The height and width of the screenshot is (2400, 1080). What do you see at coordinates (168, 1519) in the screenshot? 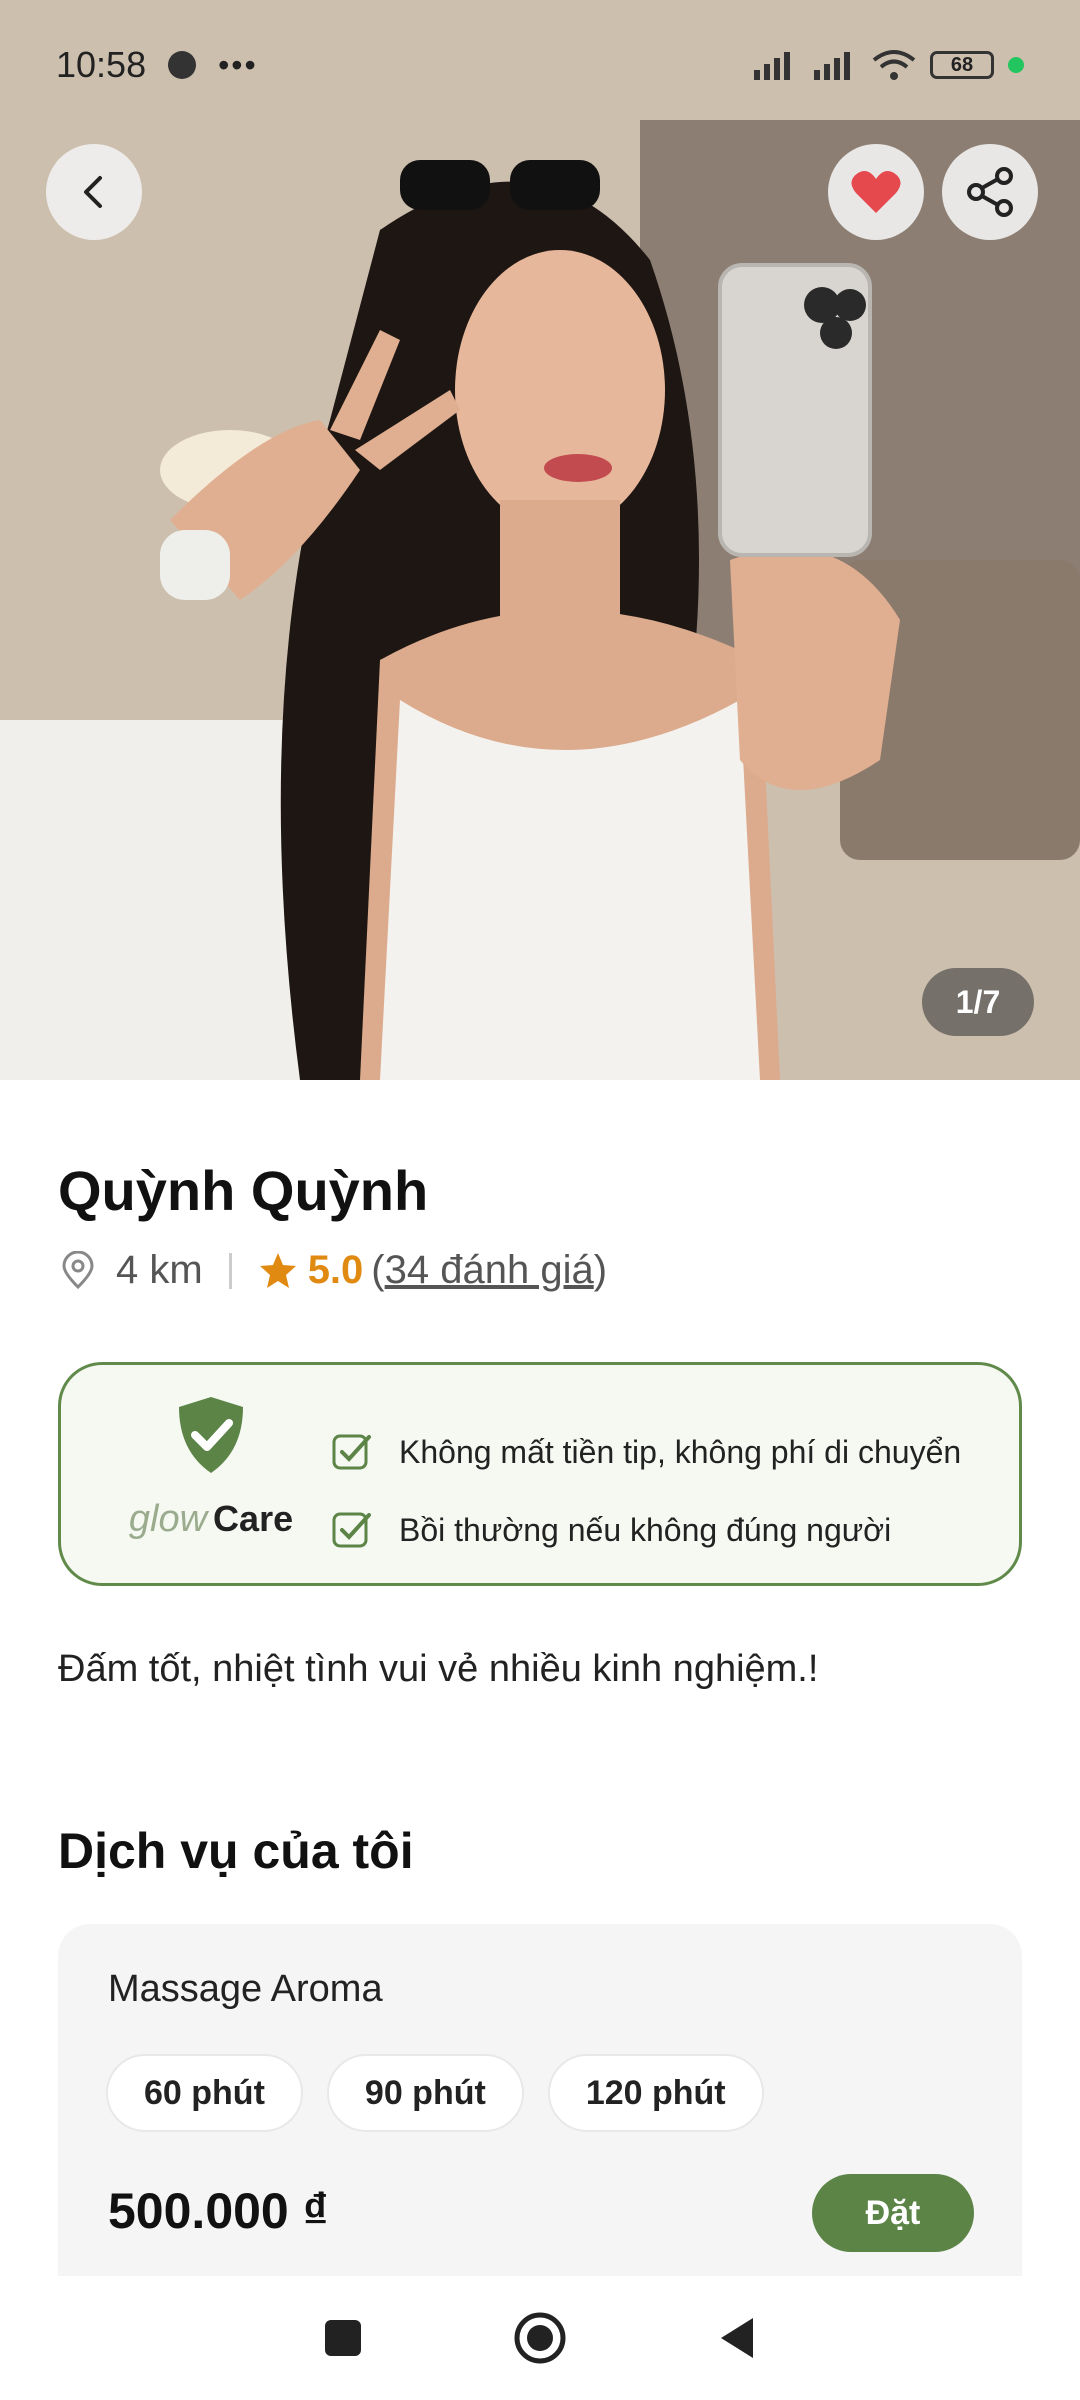
I see `brand-glow: glow` at bounding box center [168, 1519].